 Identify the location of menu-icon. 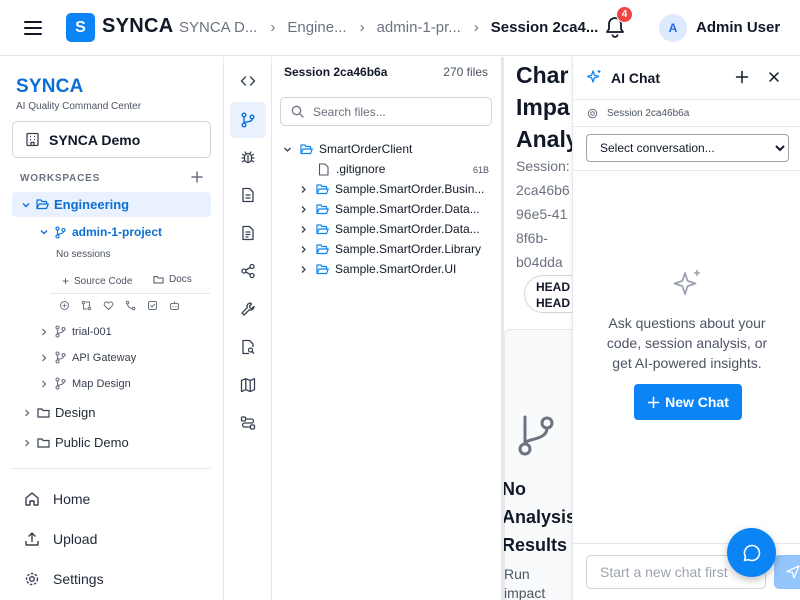
(33, 28).